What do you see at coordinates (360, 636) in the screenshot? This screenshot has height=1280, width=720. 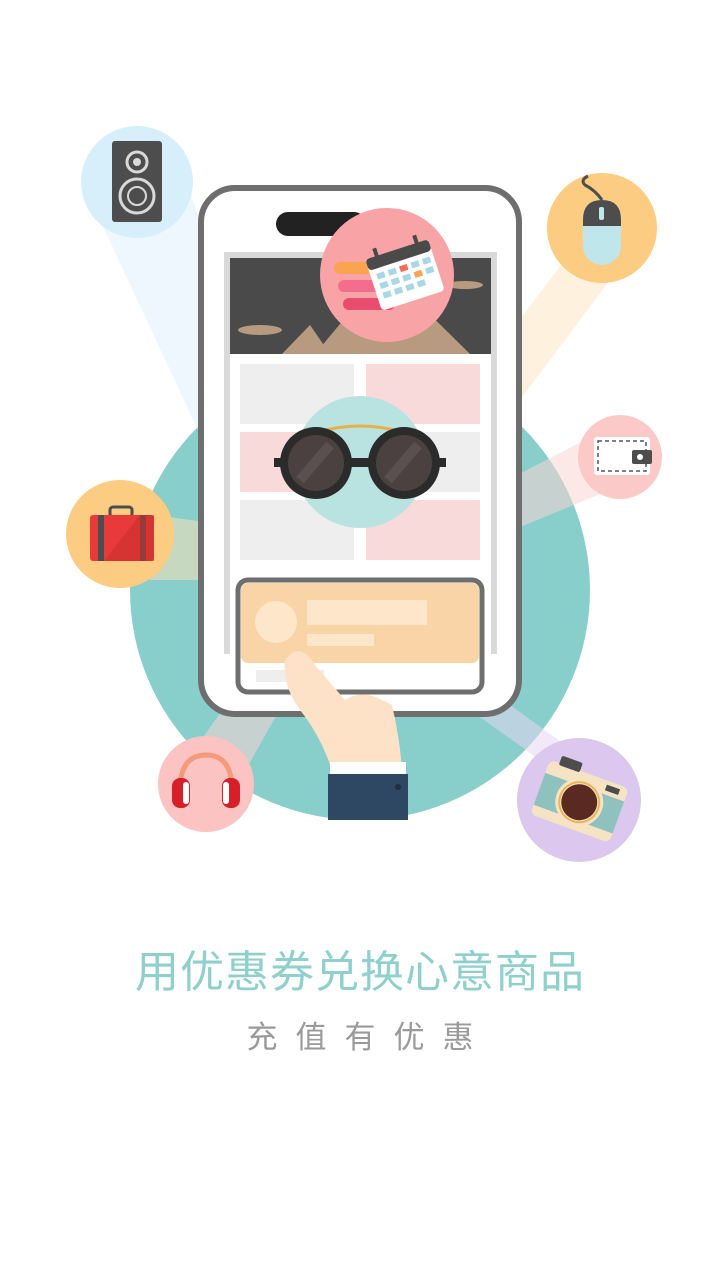 I see `floating-card` at bounding box center [360, 636].